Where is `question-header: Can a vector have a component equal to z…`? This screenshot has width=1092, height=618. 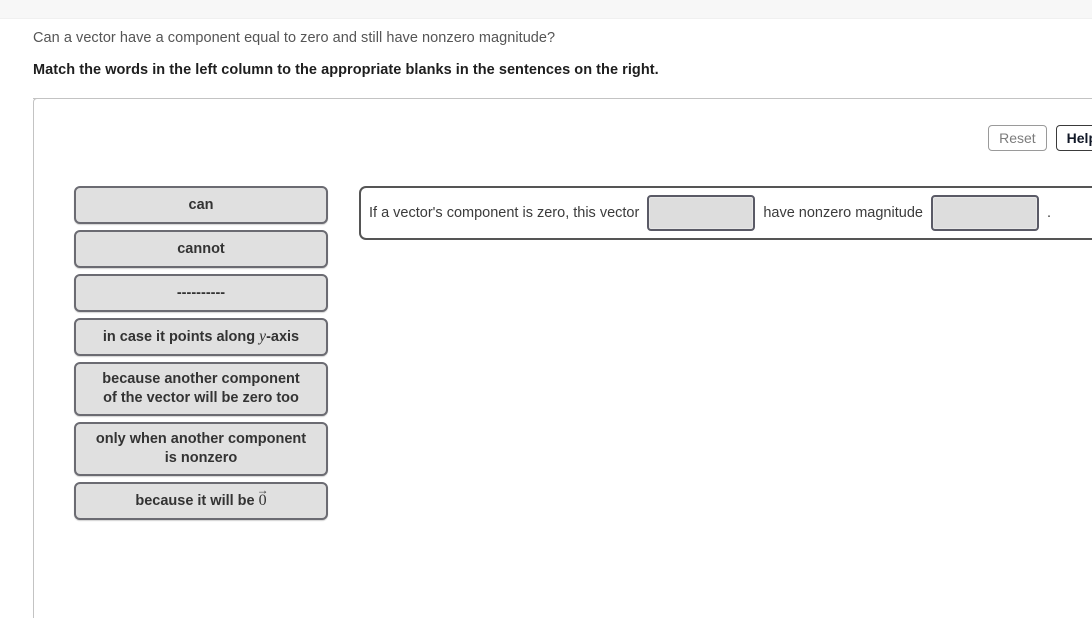
question-header: Can a vector have a component equal to z… is located at coordinates (553, 54).